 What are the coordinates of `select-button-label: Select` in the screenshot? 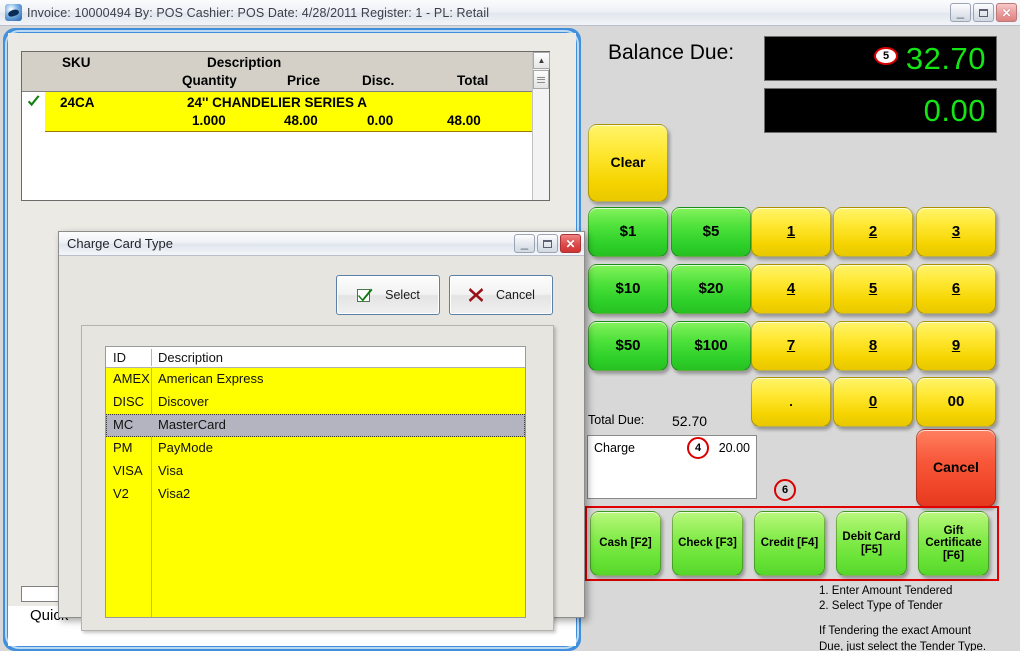 It's located at (402, 295).